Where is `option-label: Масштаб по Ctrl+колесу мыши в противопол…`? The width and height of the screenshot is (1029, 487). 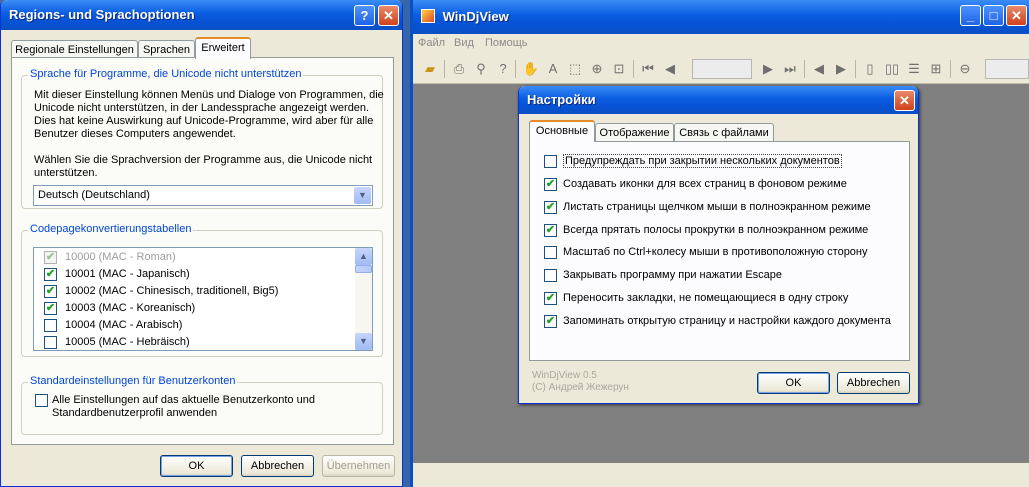
option-label: Масштаб по Ctrl+колесу мыши в противопол… is located at coordinates (715, 252).